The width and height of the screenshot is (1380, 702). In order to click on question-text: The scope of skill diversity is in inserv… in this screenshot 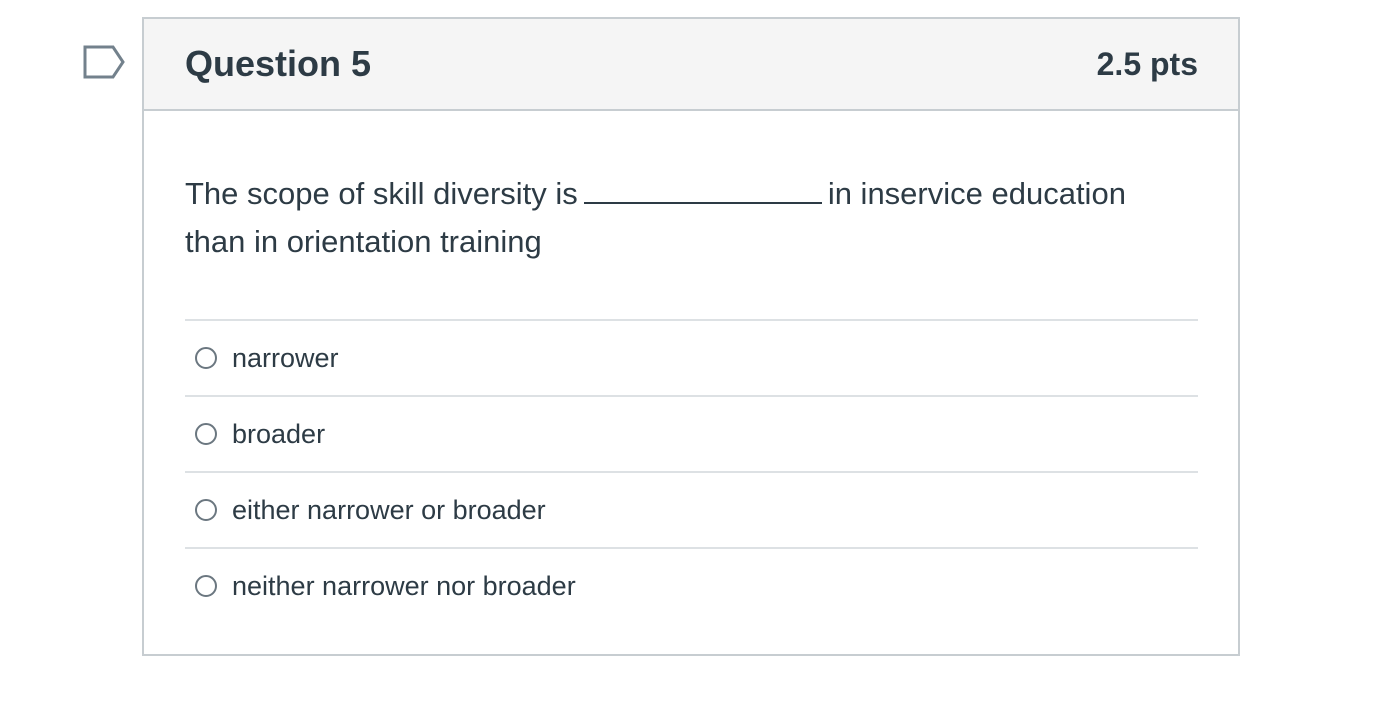, I will do `click(685, 218)`.